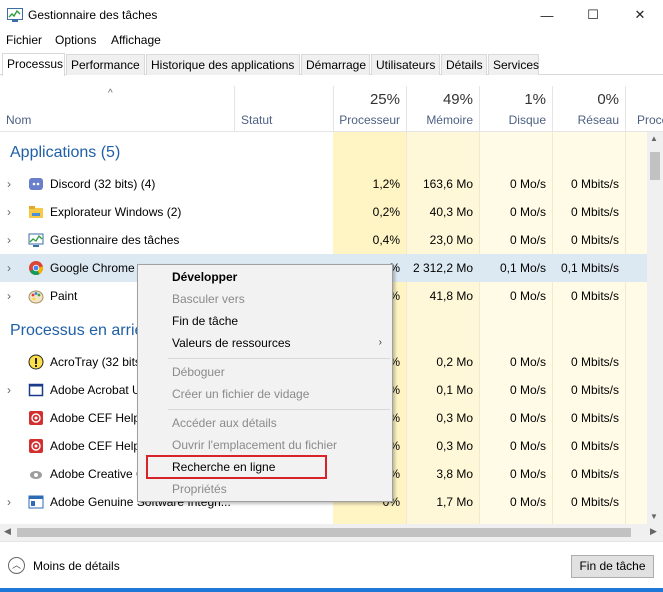 This screenshot has width=663, height=592. Describe the element at coordinates (204, 277) in the screenshot. I see `context-menu-item: Développer` at that location.